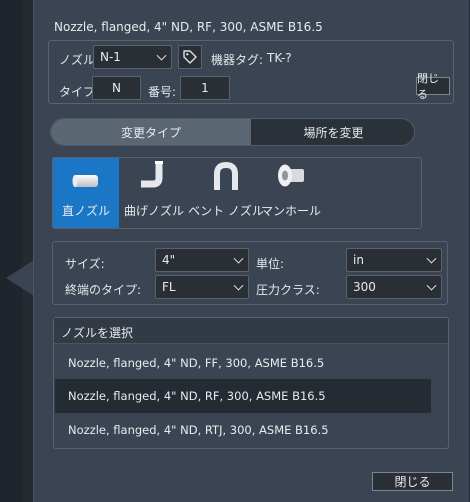 This screenshot has width=470, height=502. Describe the element at coordinates (116, 88) in the screenshot. I see `type-field: N` at that location.